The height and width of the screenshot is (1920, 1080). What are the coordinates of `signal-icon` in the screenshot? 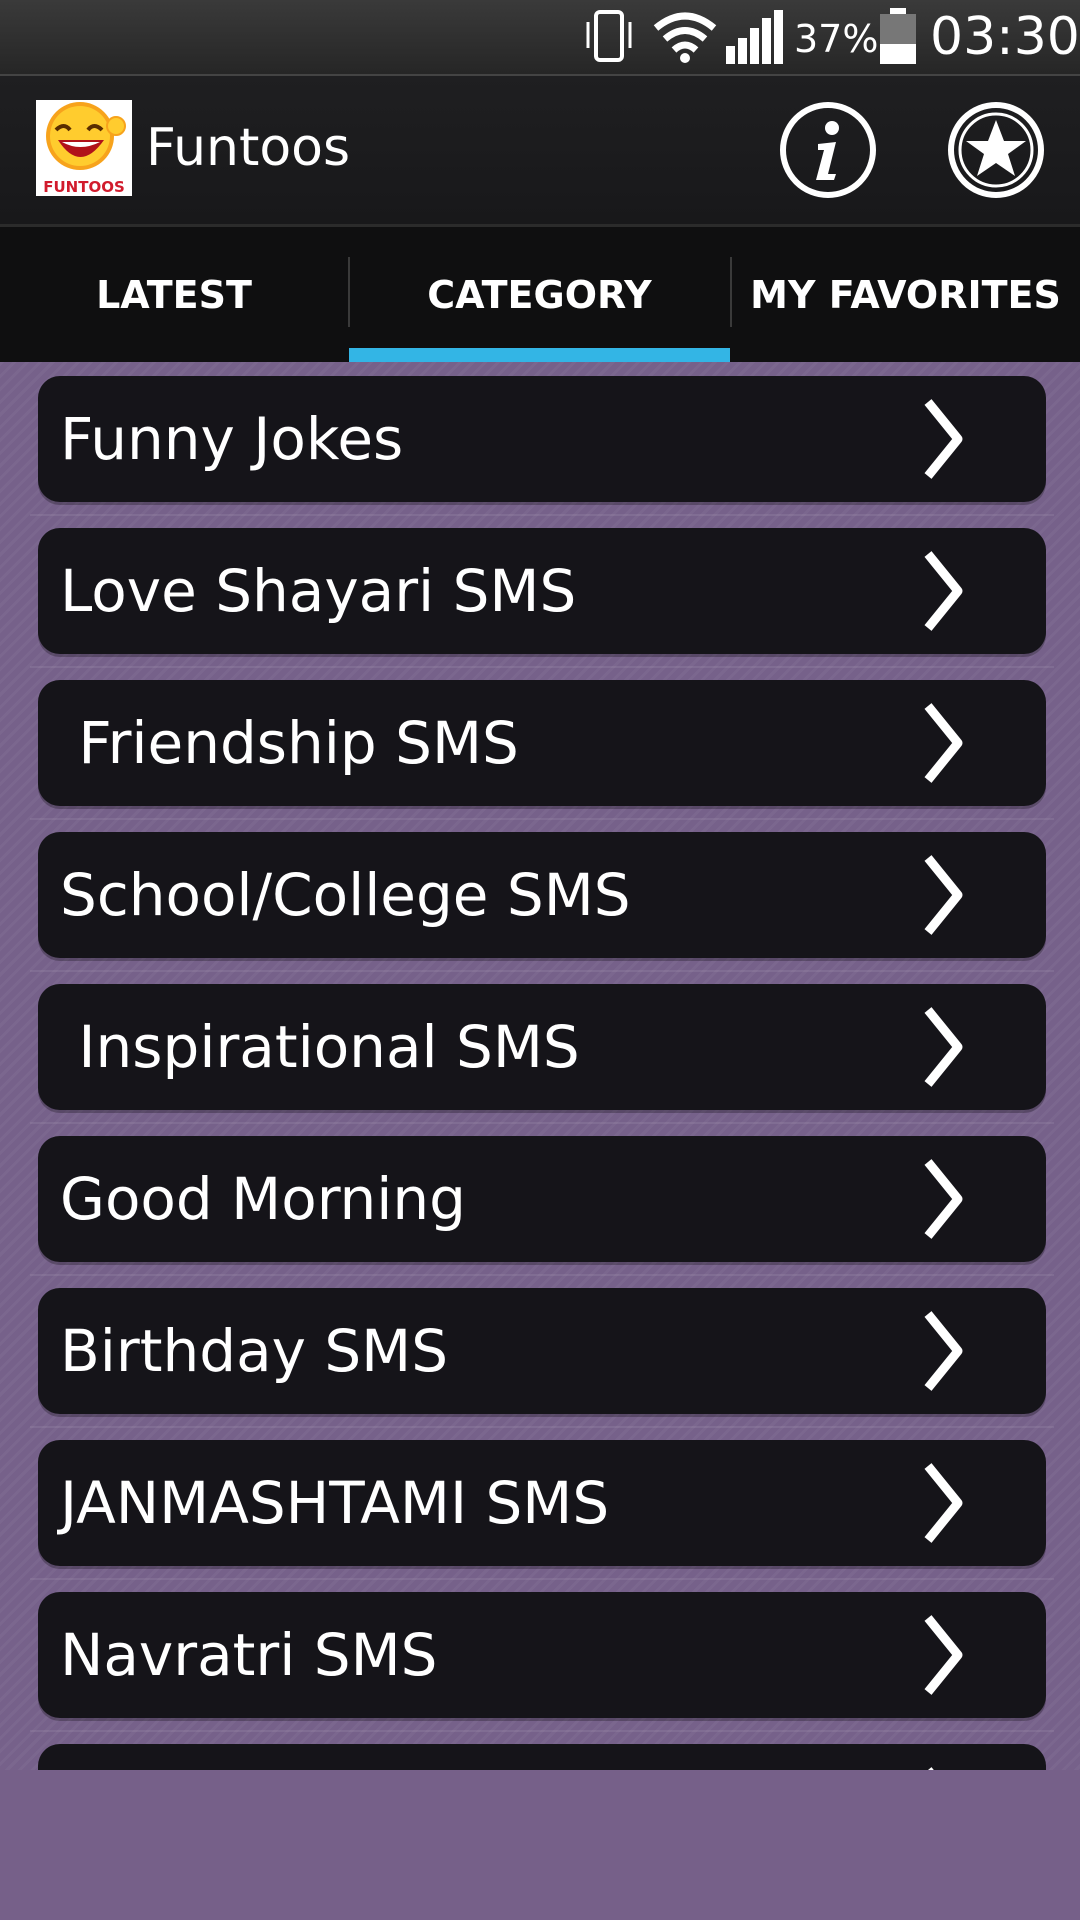 It's located at (754, 37).